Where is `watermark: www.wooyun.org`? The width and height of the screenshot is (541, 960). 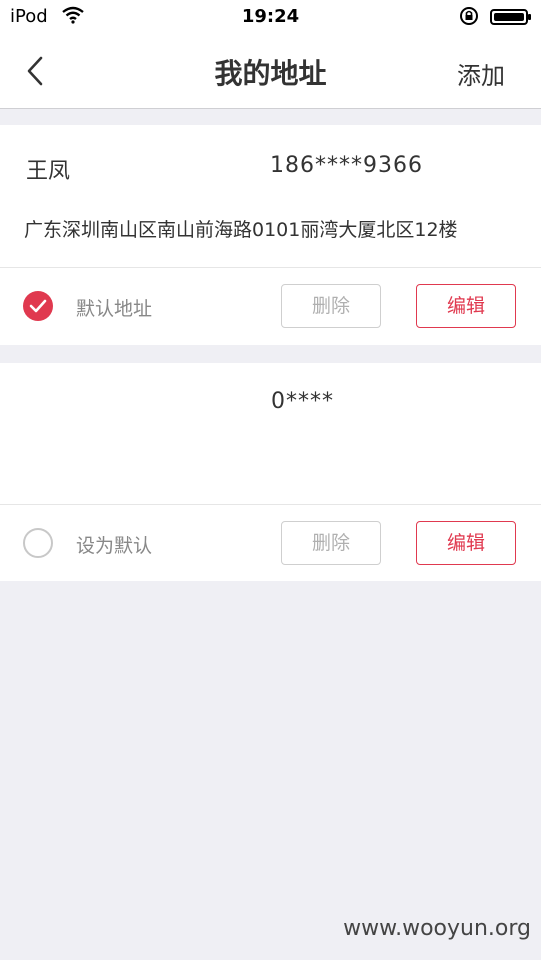 watermark: www.wooyun.org is located at coordinates (437, 928).